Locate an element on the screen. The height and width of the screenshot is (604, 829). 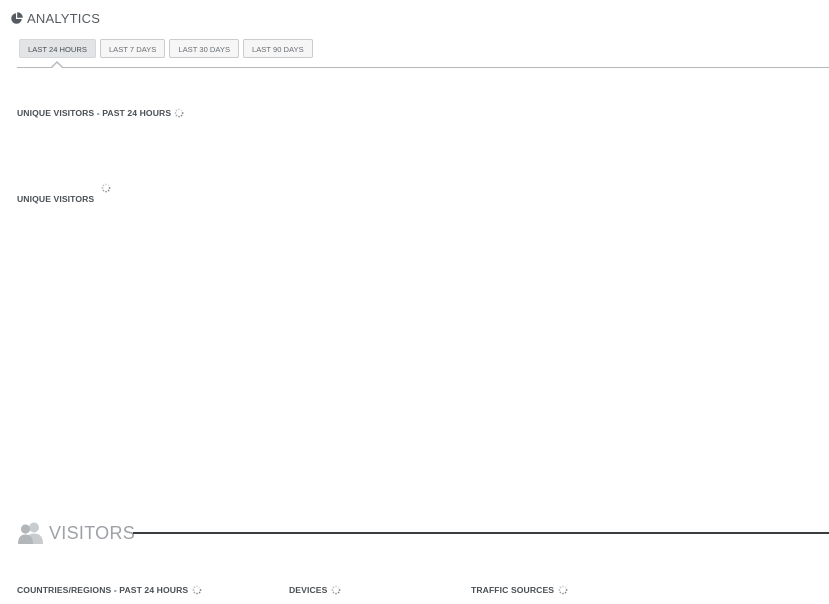
visitors-divider is located at coordinates (481, 533).